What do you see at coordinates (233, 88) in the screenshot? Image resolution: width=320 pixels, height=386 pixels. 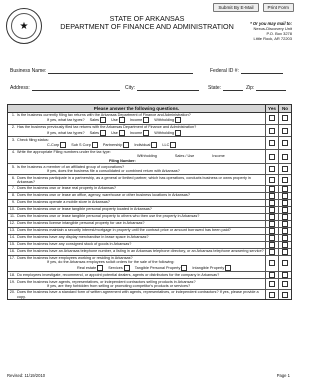 I see `state-input` at bounding box center [233, 88].